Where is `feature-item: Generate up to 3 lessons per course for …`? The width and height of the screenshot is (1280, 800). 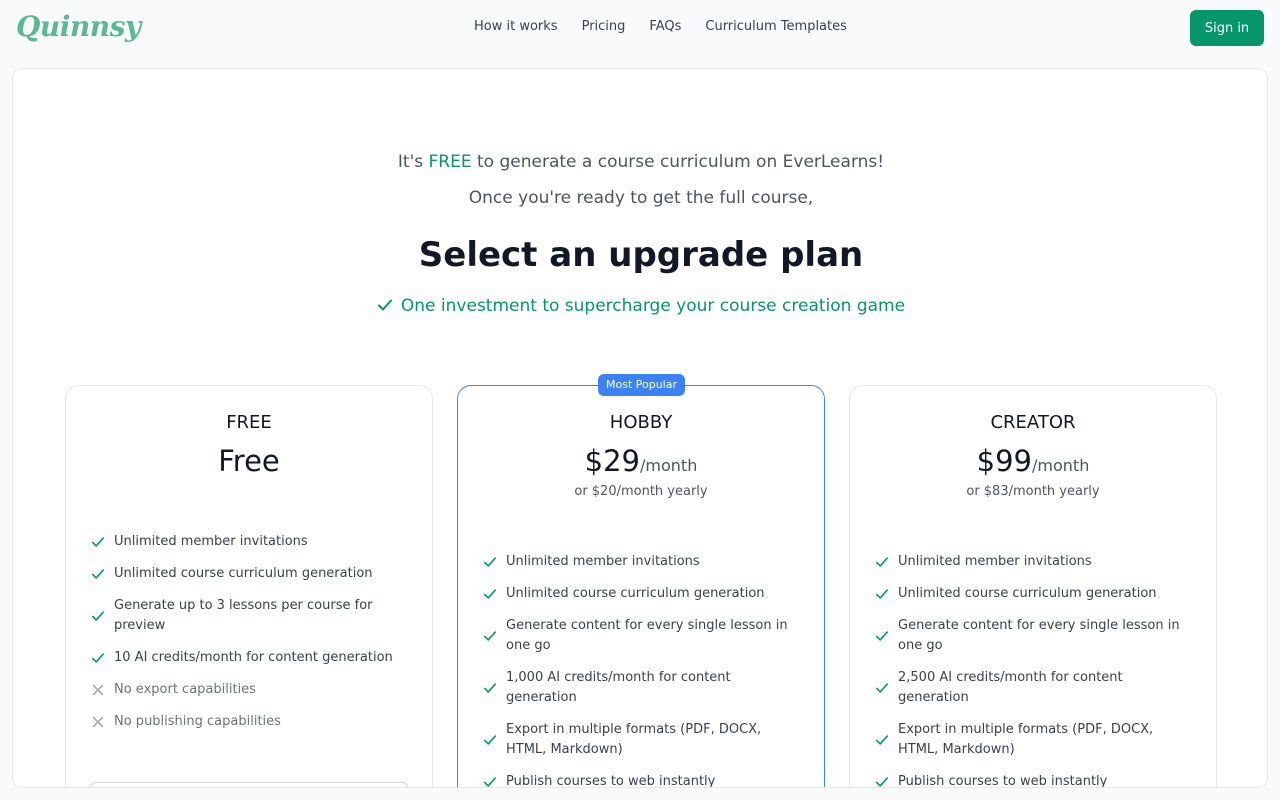 feature-item: Generate up to 3 lessons per course for … is located at coordinates (250, 616).